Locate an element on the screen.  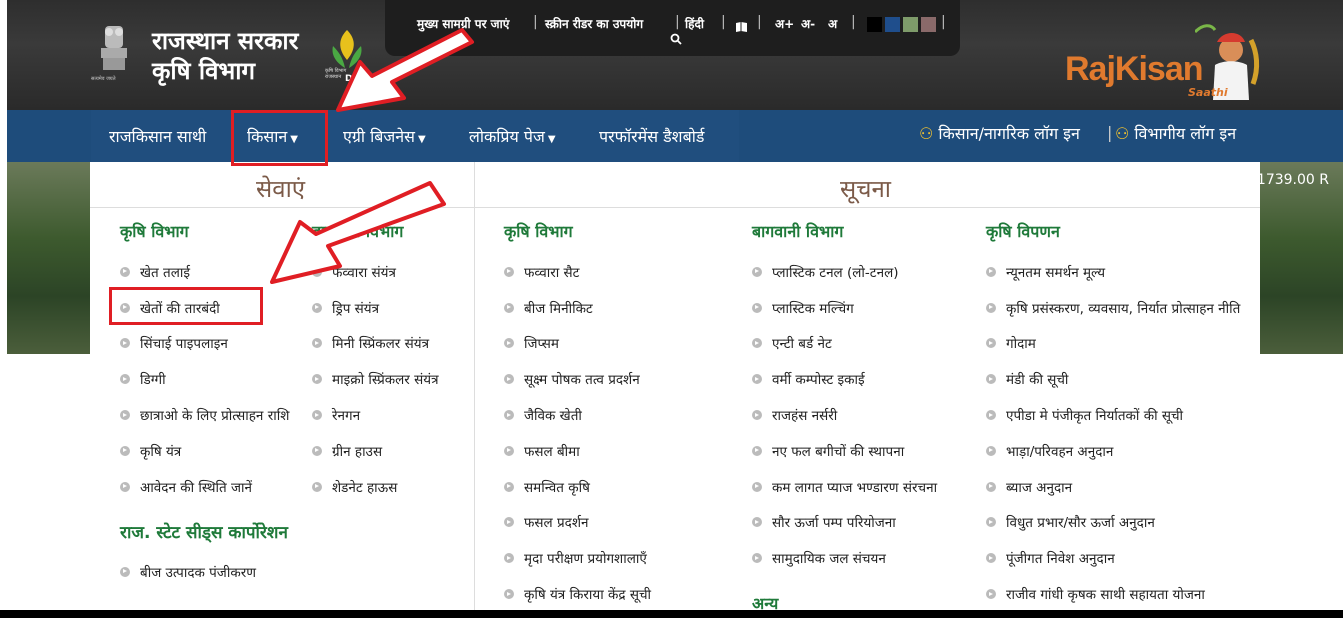
language-hindi-link: हिंदी is located at coordinates (694, 23).